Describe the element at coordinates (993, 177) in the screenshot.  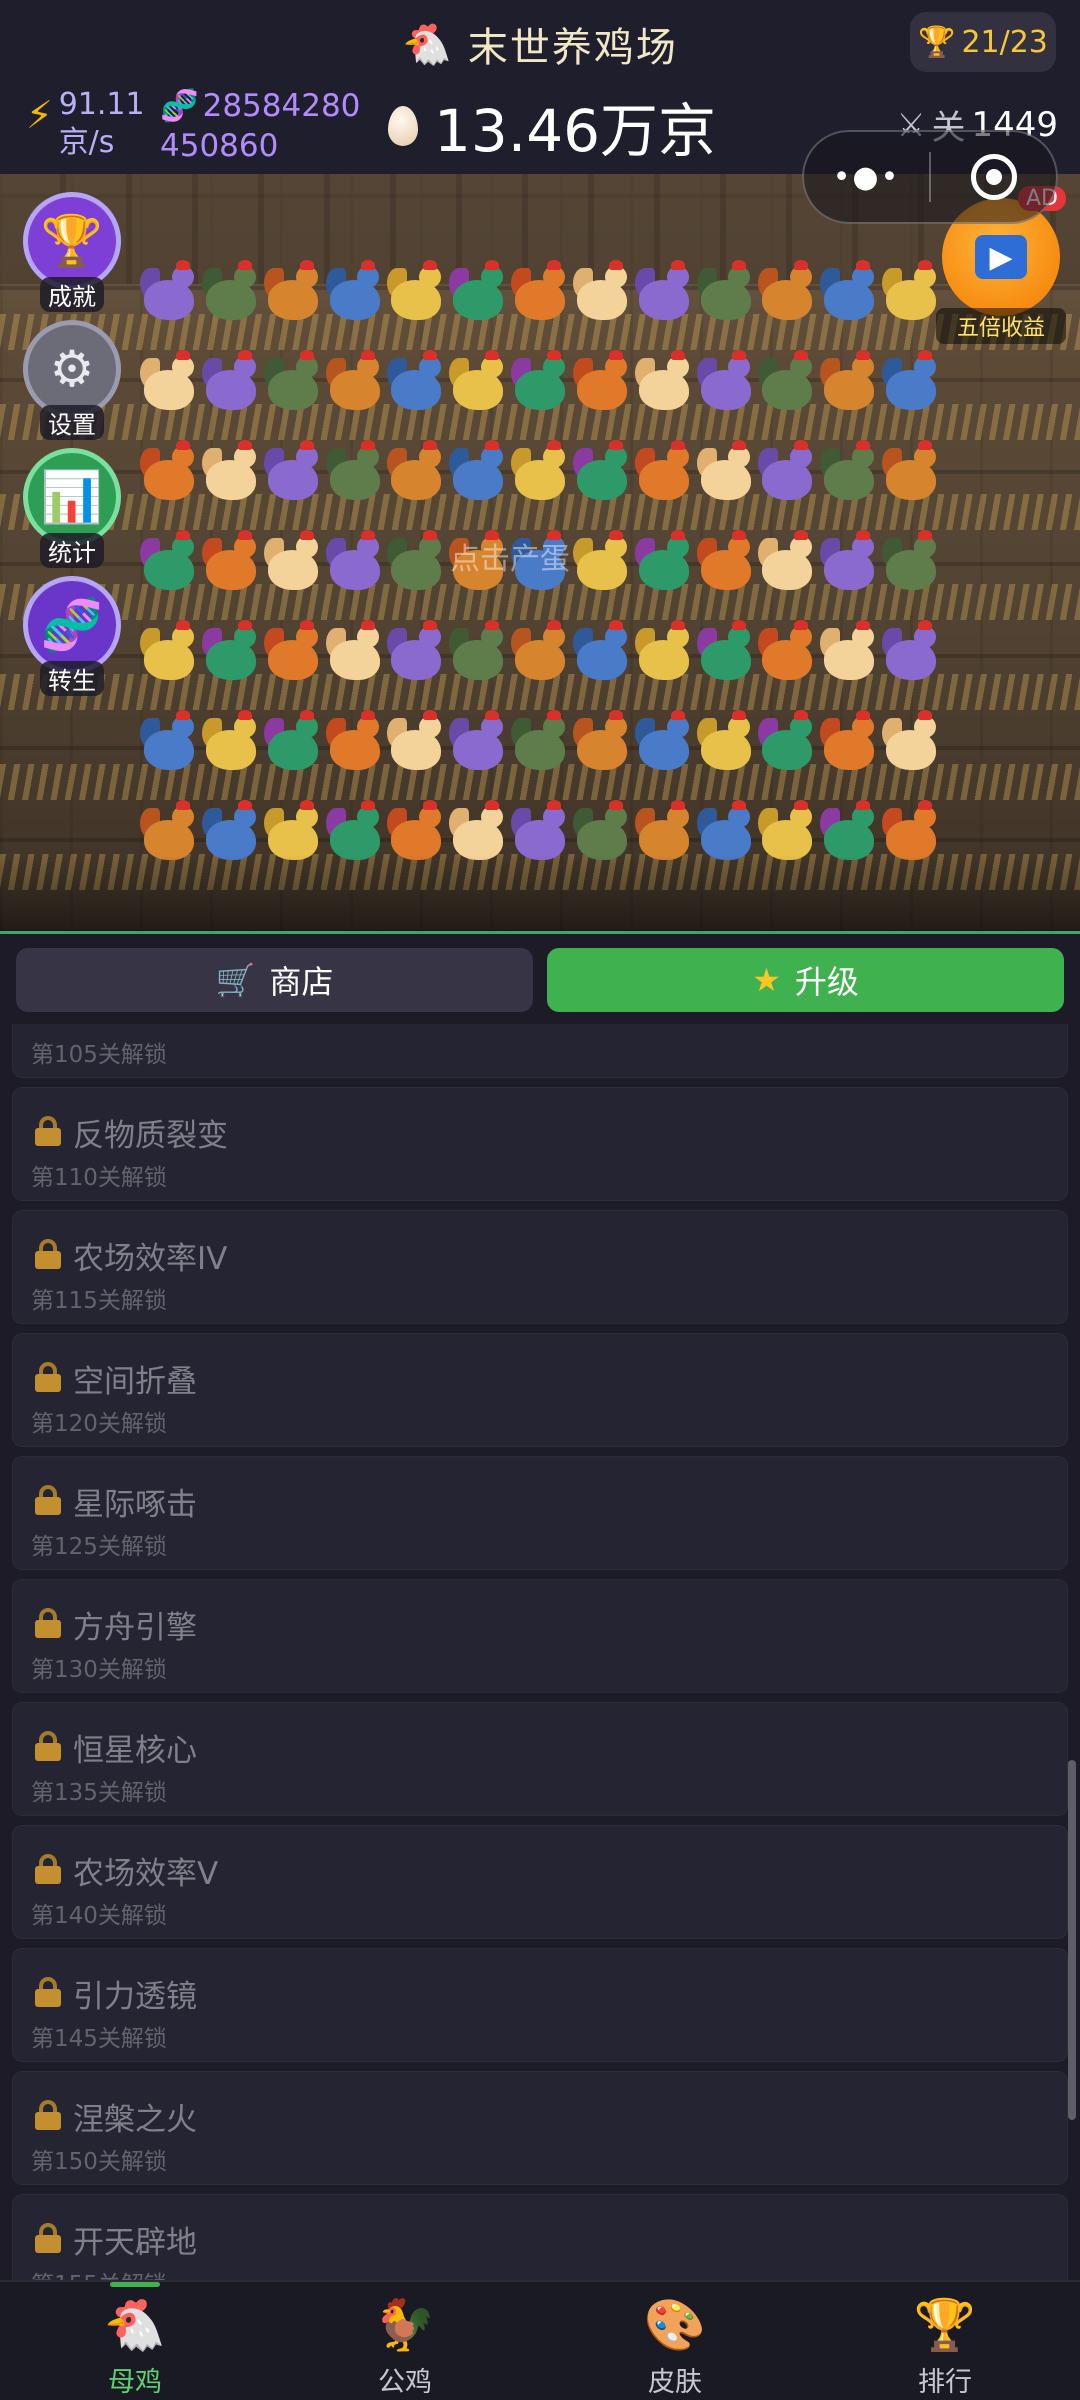
I see `close-mini-program-button` at that location.